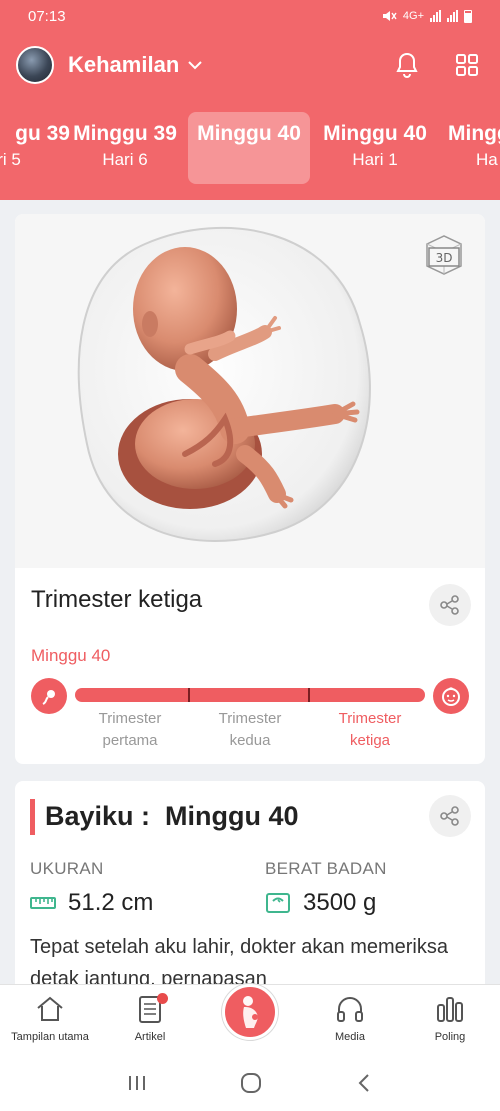 The width and height of the screenshot is (500, 1111). What do you see at coordinates (375, 148) in the screenshot?
I see `week-tab: Minggu 40 Hari 1` at bounding box center [375, 148].